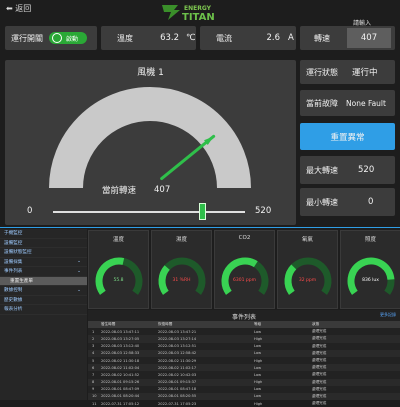 The width and height of the screenshot is (400, 407). What do you see at coordinates (43, 253) in the screenshot?
I see `sidebar-item-device-status: 設備狀態監控` at bounding box center [43, 253].